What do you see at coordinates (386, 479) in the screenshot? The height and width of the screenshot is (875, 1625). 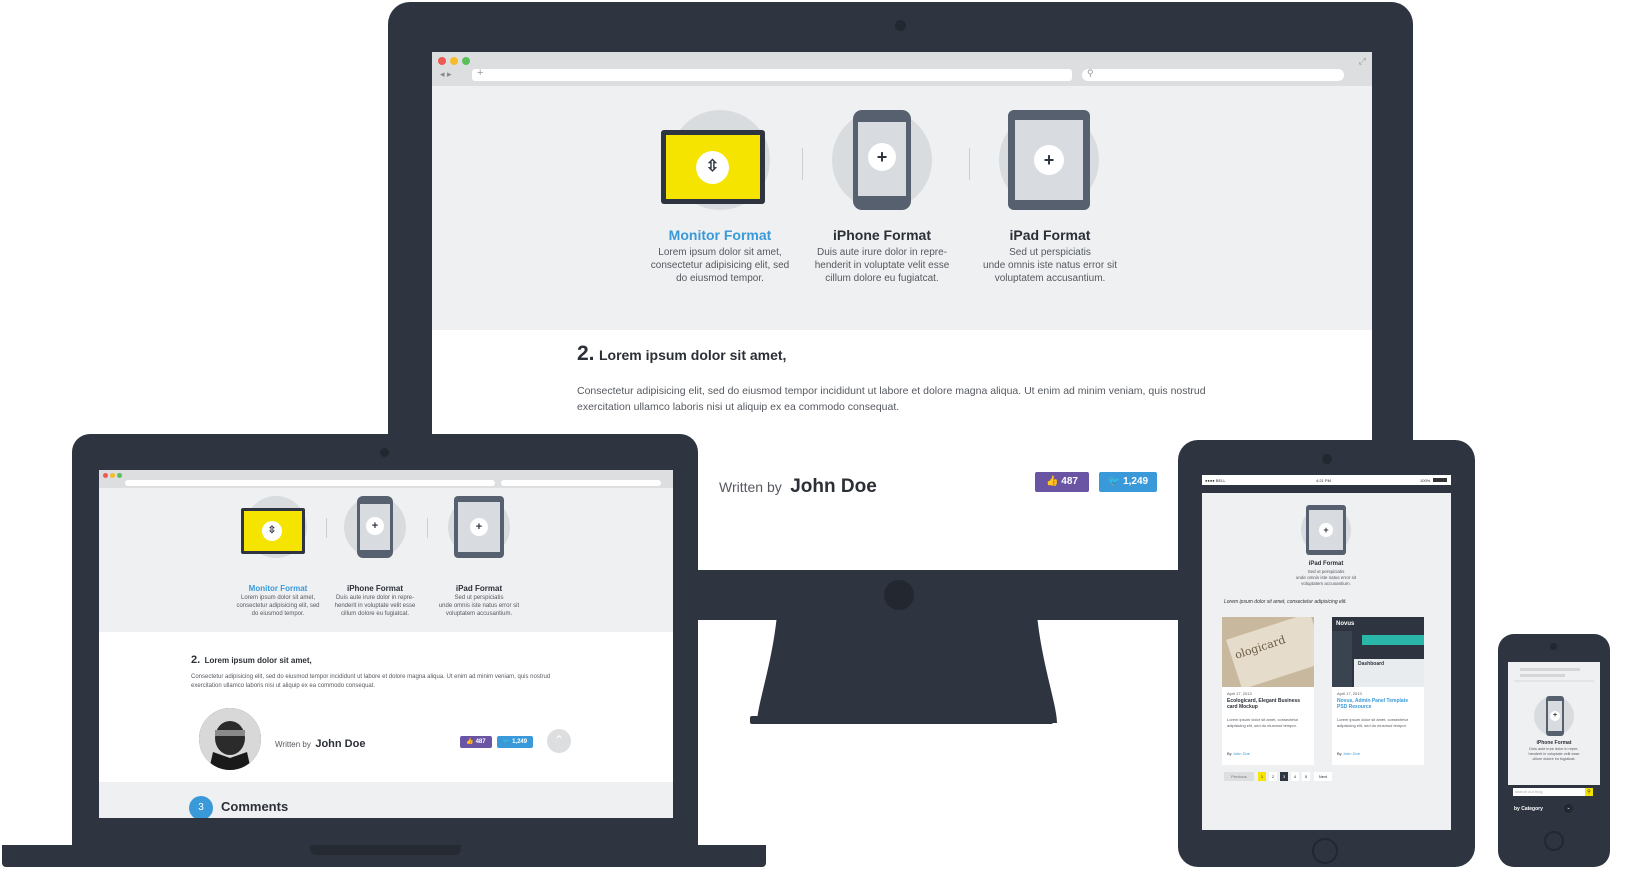 I see `browser-toolbar` at bounding box center [386, 479].